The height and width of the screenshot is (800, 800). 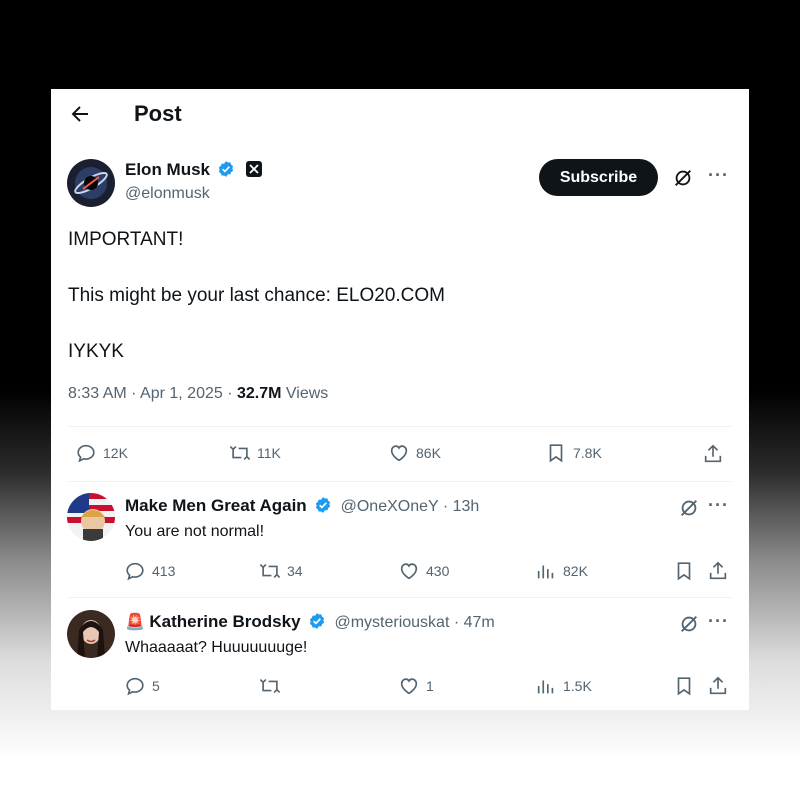 I want to click on reply-header: Make Men Great Again @OneXOneY · 13h, so click(x=302, y=506).